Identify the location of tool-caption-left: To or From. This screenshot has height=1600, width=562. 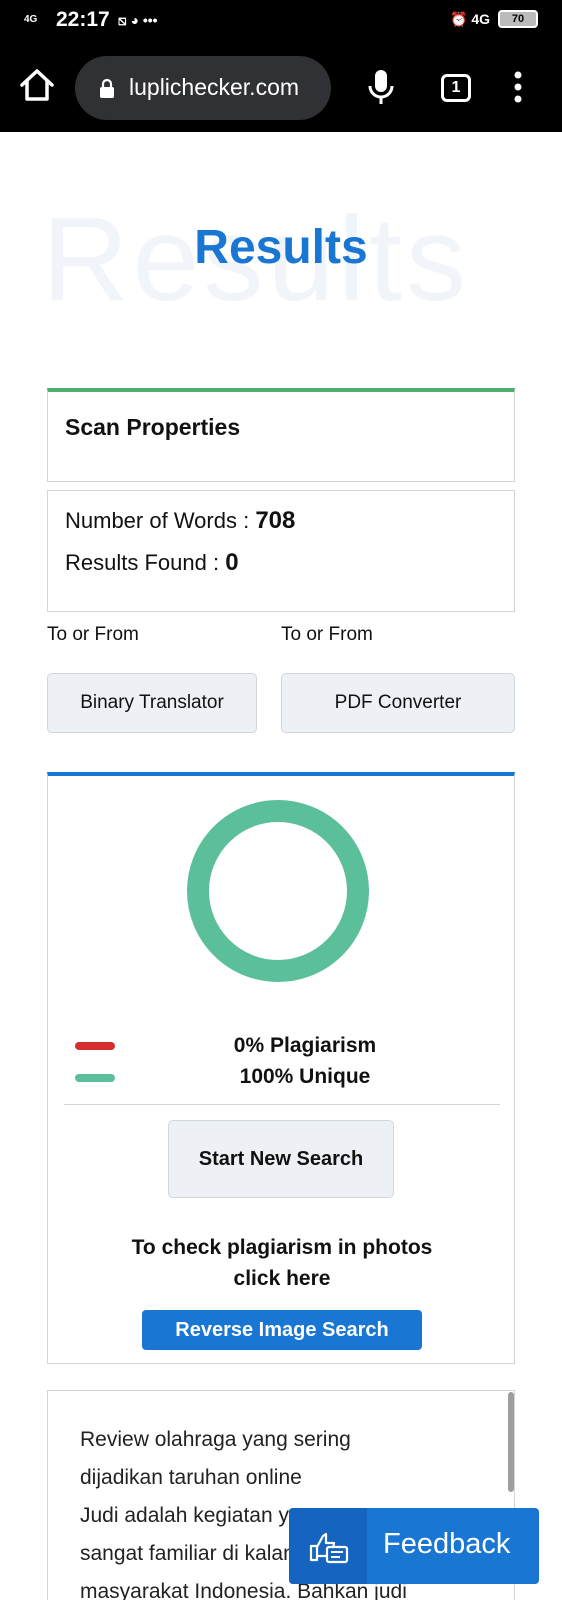
(93, 634).